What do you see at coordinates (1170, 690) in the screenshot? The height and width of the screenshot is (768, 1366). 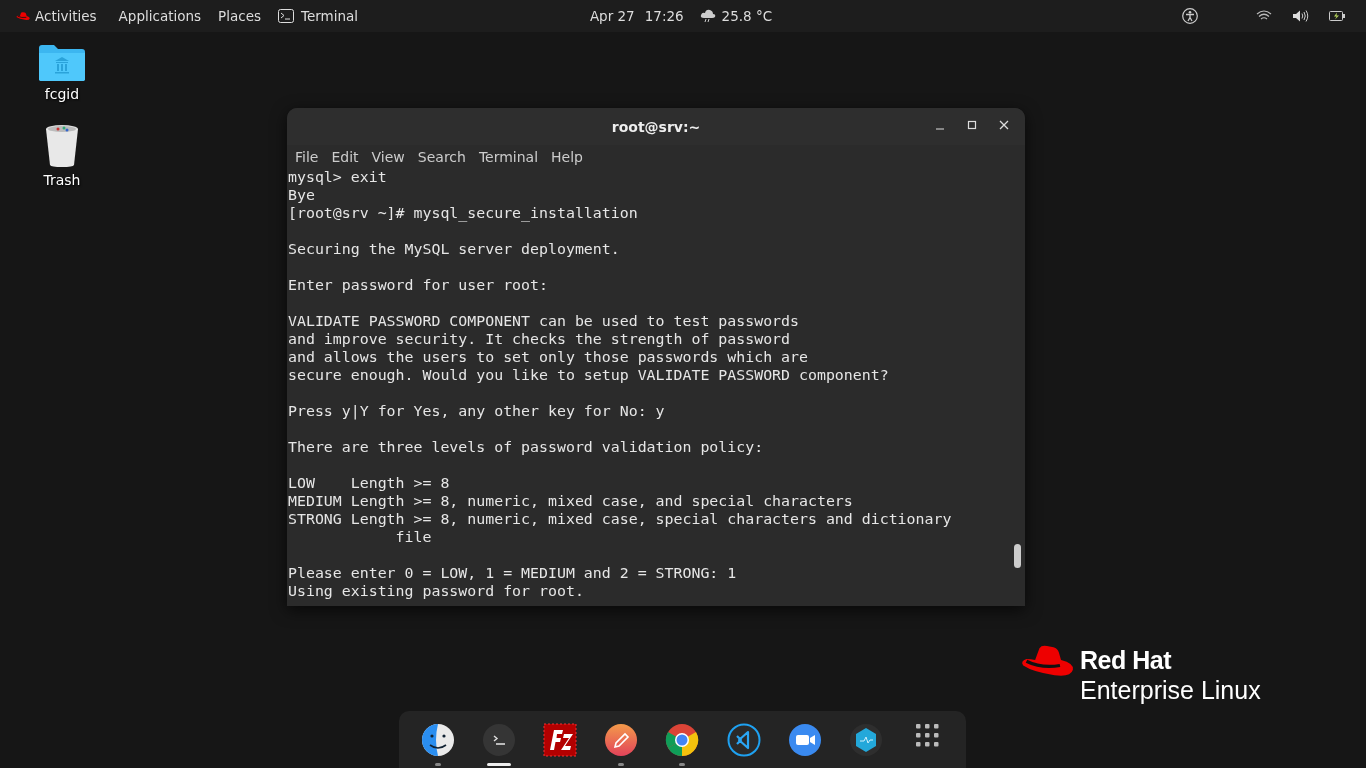 I see `logo-subtitle: Enterprise Linux` at bounding box center [1170, 690].